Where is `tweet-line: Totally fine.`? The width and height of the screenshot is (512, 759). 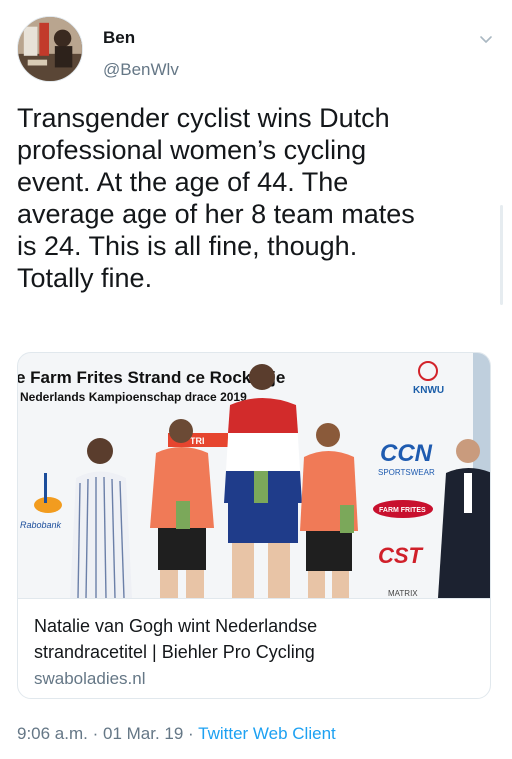
tweet-line: Totally fine. is located at coordinates (85, 278).